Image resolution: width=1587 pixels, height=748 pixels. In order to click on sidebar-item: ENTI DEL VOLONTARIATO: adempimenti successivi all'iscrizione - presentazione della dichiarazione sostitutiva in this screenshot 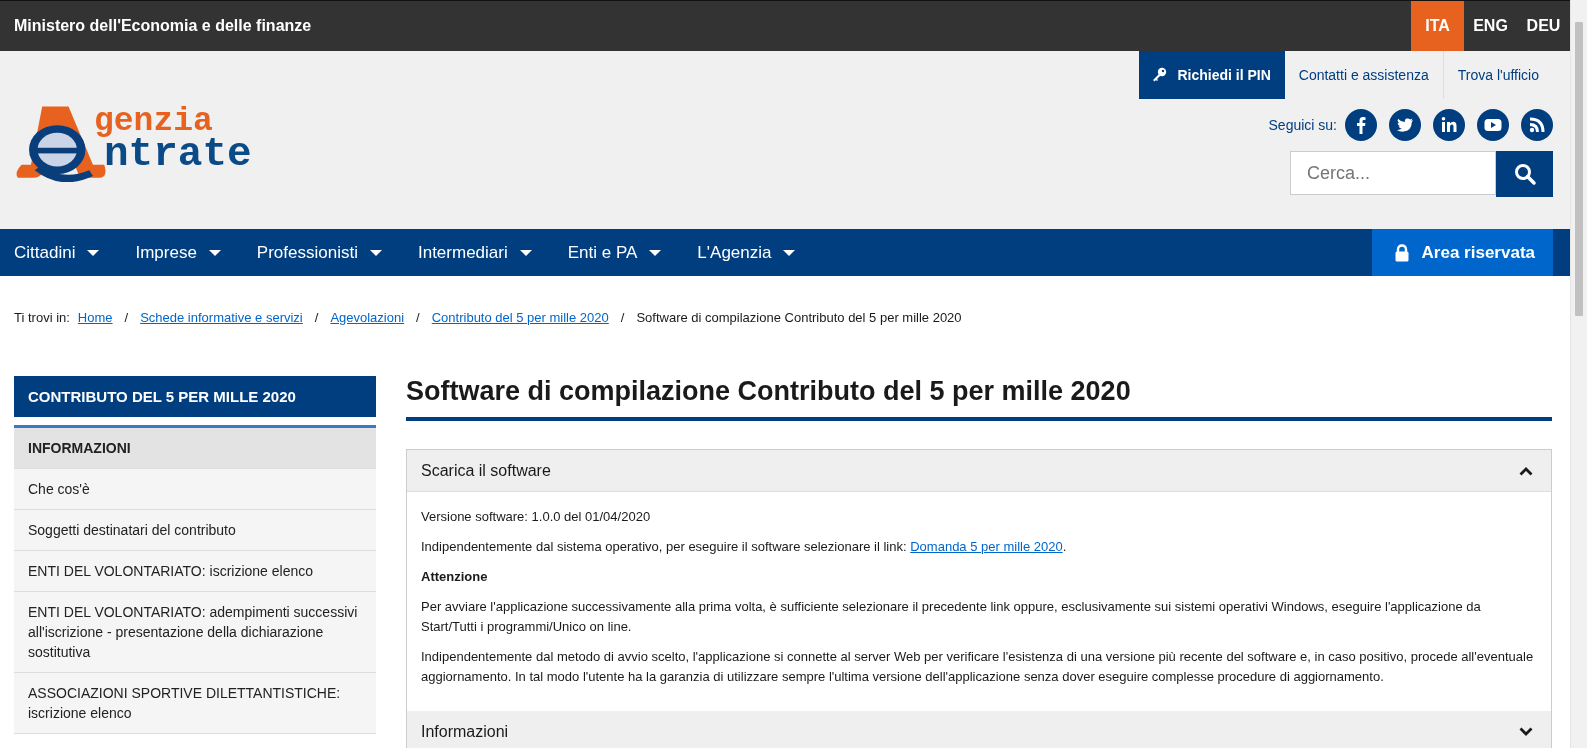, I will do `click(195, 632)`.